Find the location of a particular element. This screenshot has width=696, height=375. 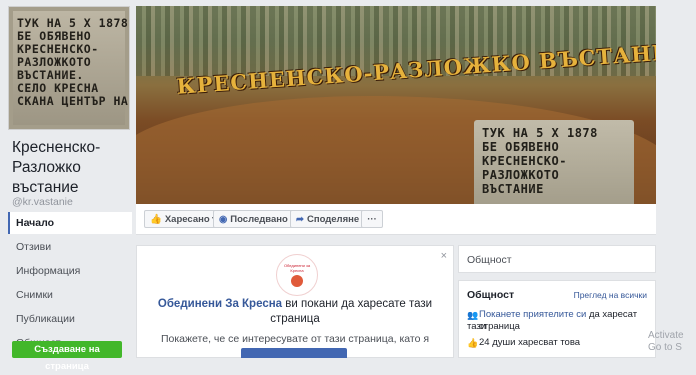

logo-dot-icon is located at coordinates (297, 281).